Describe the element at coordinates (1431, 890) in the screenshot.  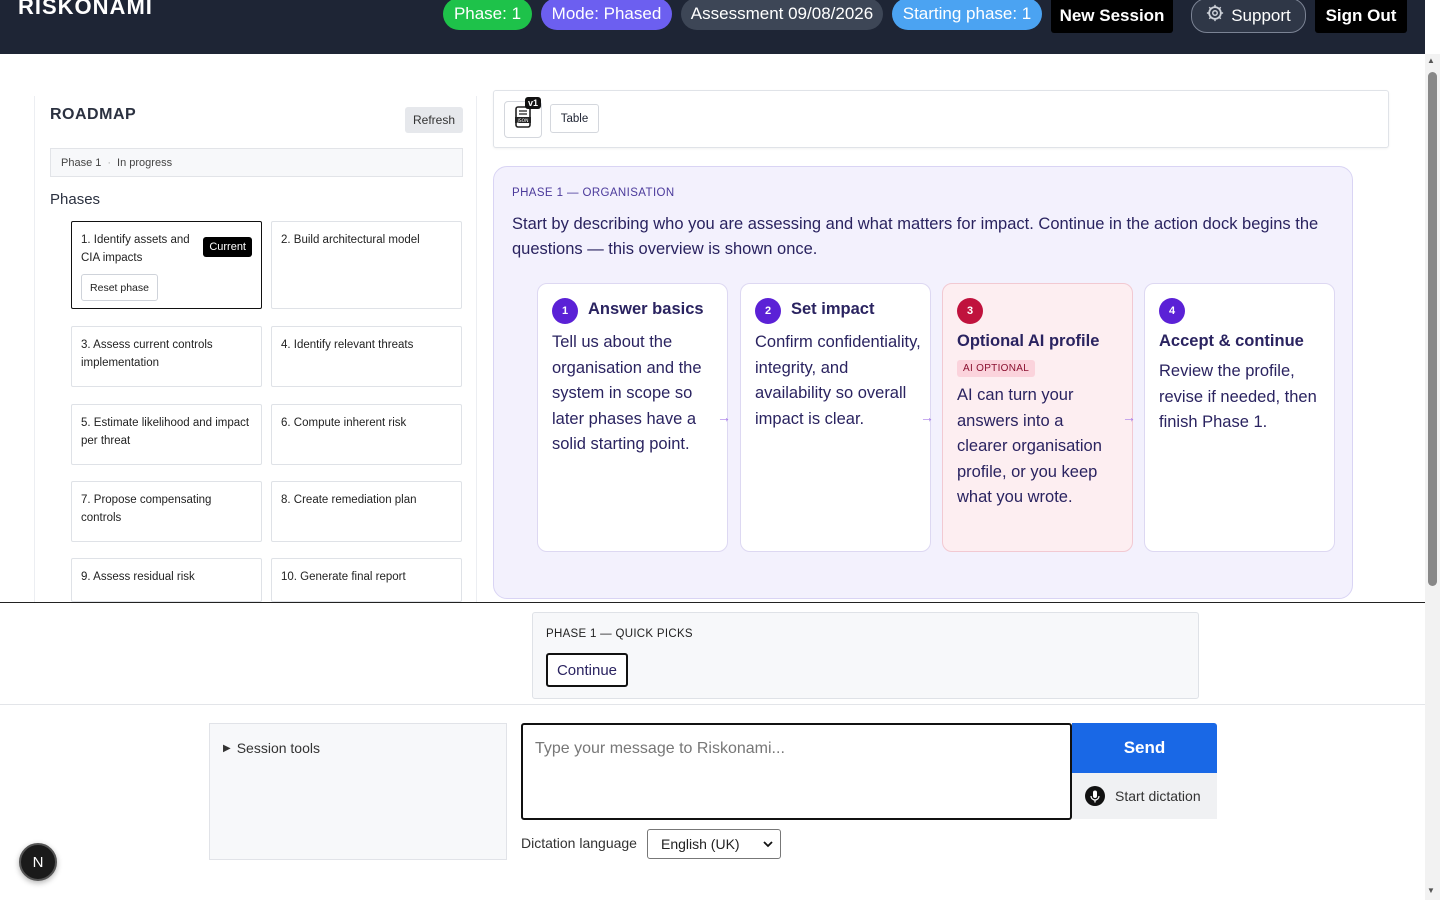
I see `scroll-down-arrow-icon: ▼` at that location.